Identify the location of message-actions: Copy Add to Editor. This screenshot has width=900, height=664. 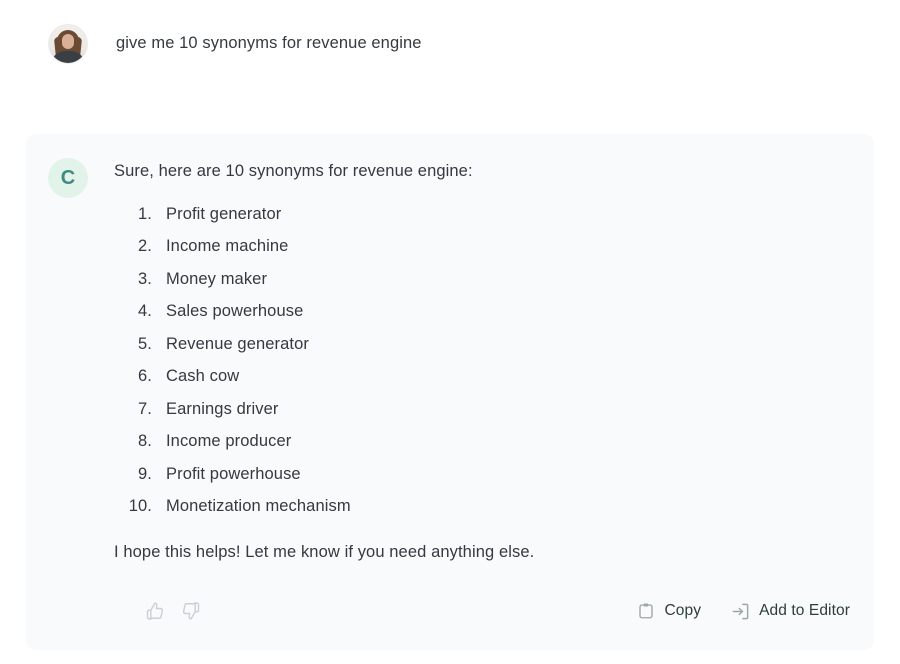
(743, 611).